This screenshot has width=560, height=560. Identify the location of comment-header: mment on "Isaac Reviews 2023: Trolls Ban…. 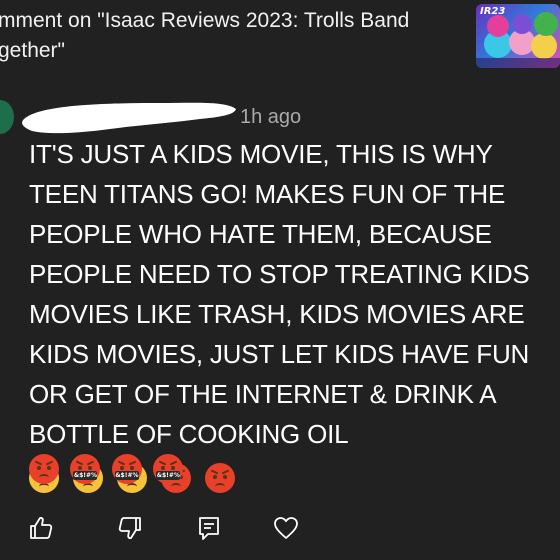
(280, 40).